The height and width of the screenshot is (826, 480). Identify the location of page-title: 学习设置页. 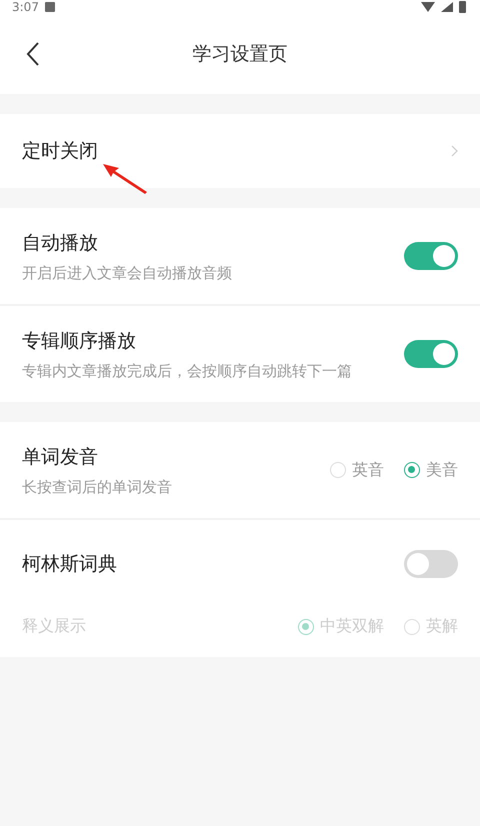
(240, 54).